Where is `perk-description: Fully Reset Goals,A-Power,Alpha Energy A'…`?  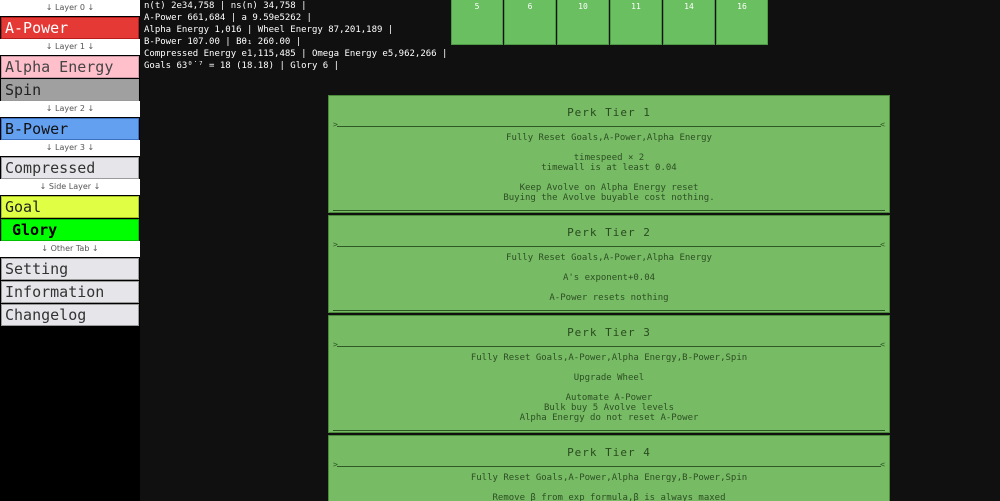
perk-description: Fully Reset Goals,A-Power,Alpha Energy A'… is located at coordinates (609, 278).